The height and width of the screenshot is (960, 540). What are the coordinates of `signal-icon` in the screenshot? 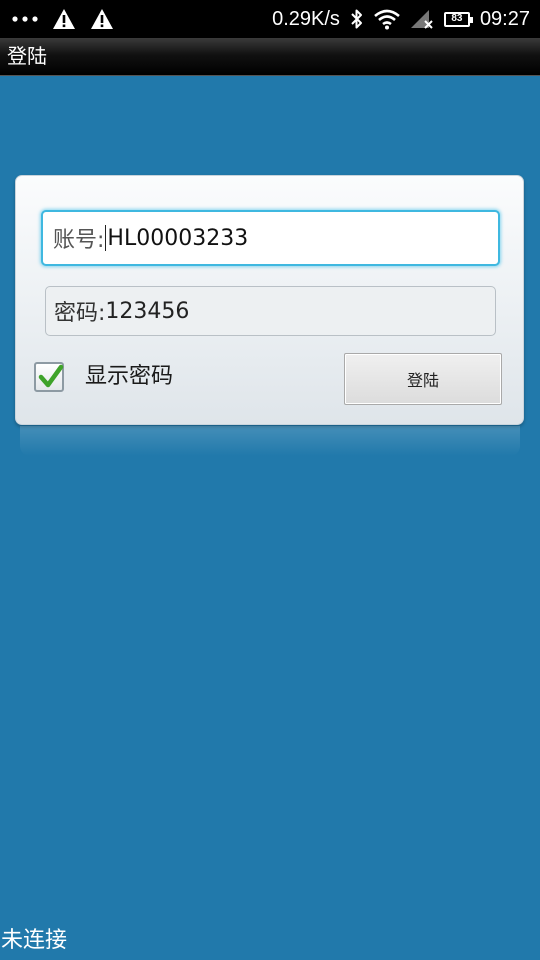 It's located at (421, 19).